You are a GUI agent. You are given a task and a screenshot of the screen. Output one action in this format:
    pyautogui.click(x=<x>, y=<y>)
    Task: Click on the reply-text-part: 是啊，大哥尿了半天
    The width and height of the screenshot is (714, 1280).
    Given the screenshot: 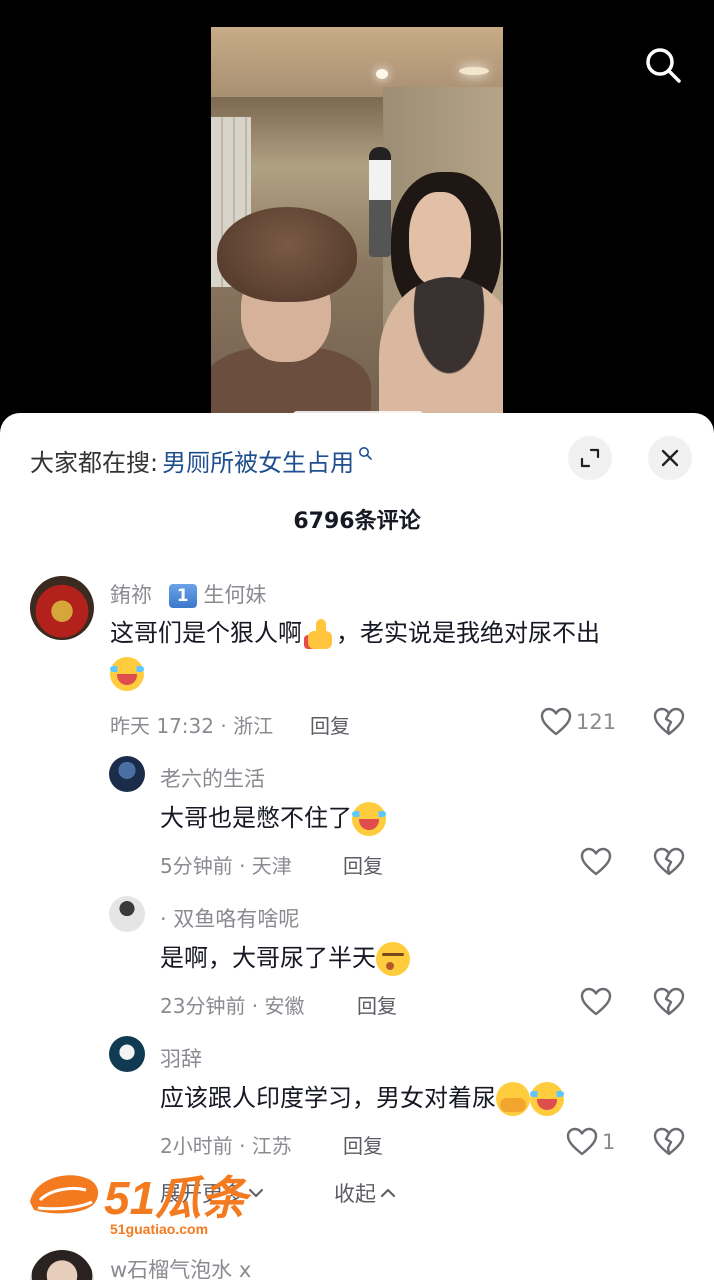 What is the action you would take?
    pyautogui.click(x=268, y=958)
    